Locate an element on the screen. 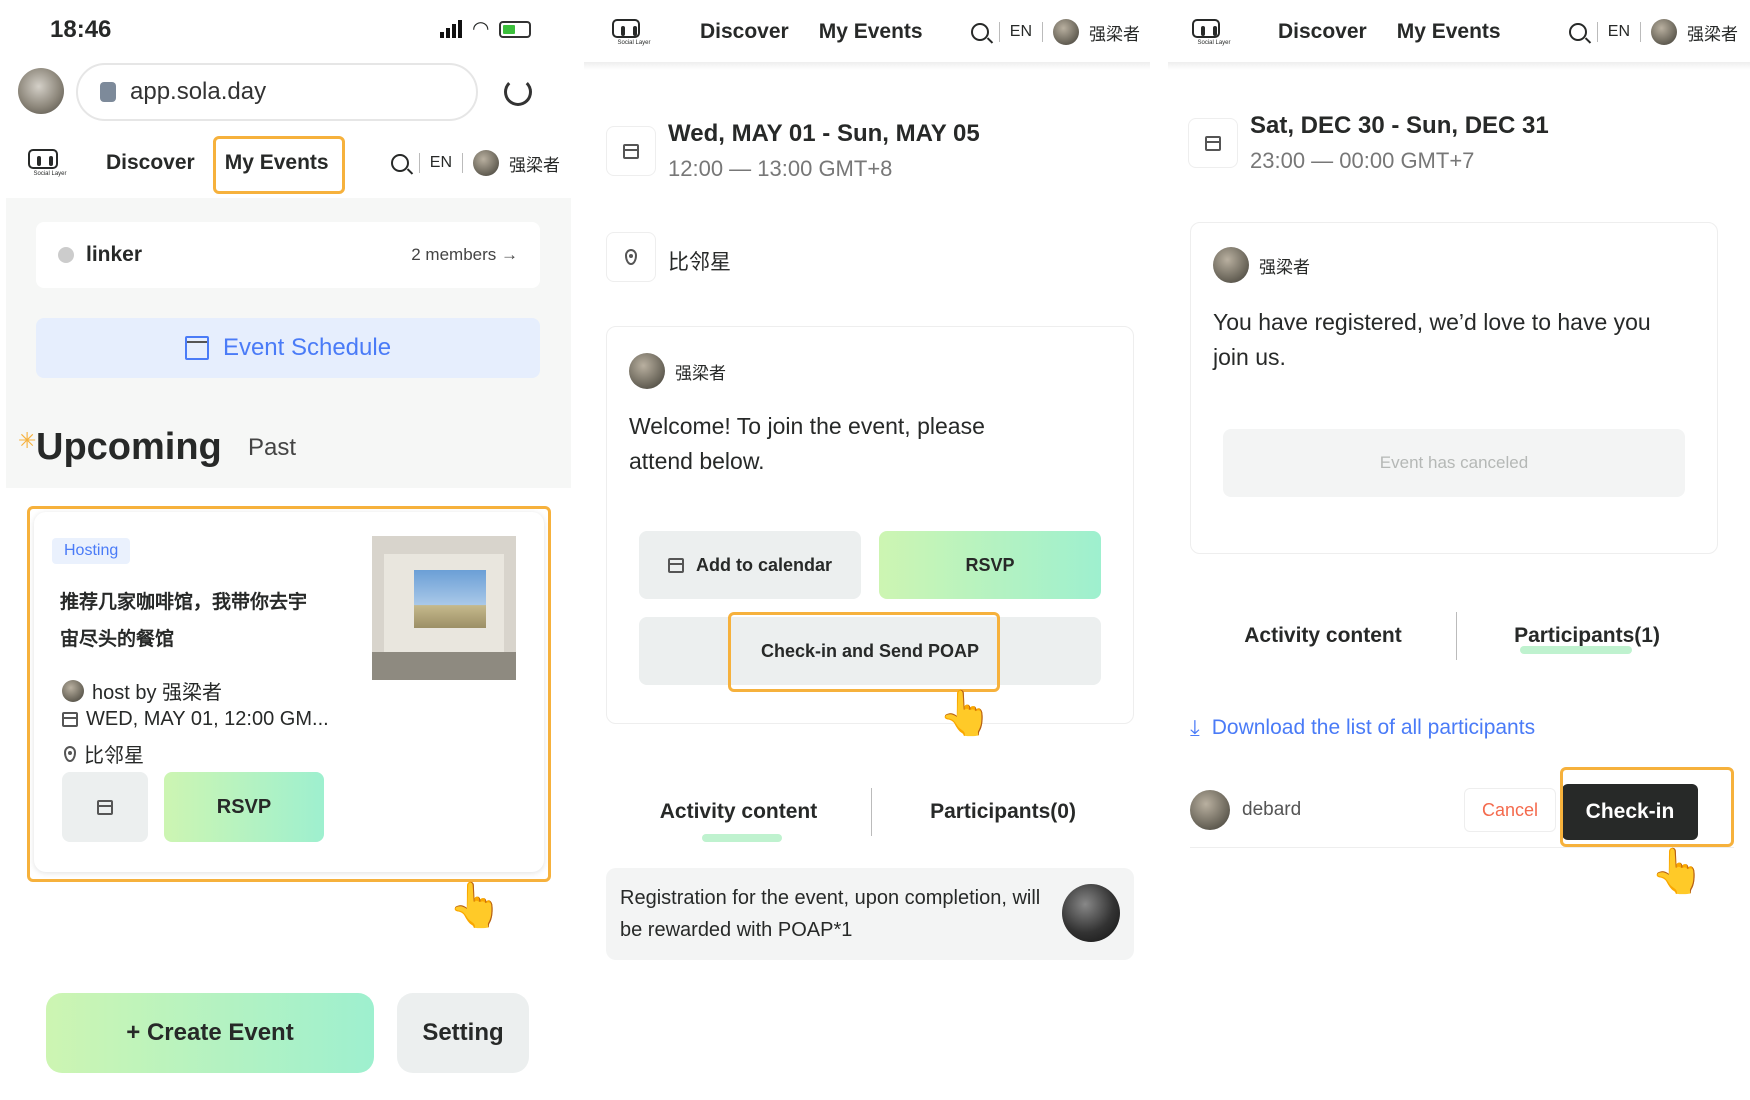  sparkle-icon: ✳ is located at coordinates (27, 440).